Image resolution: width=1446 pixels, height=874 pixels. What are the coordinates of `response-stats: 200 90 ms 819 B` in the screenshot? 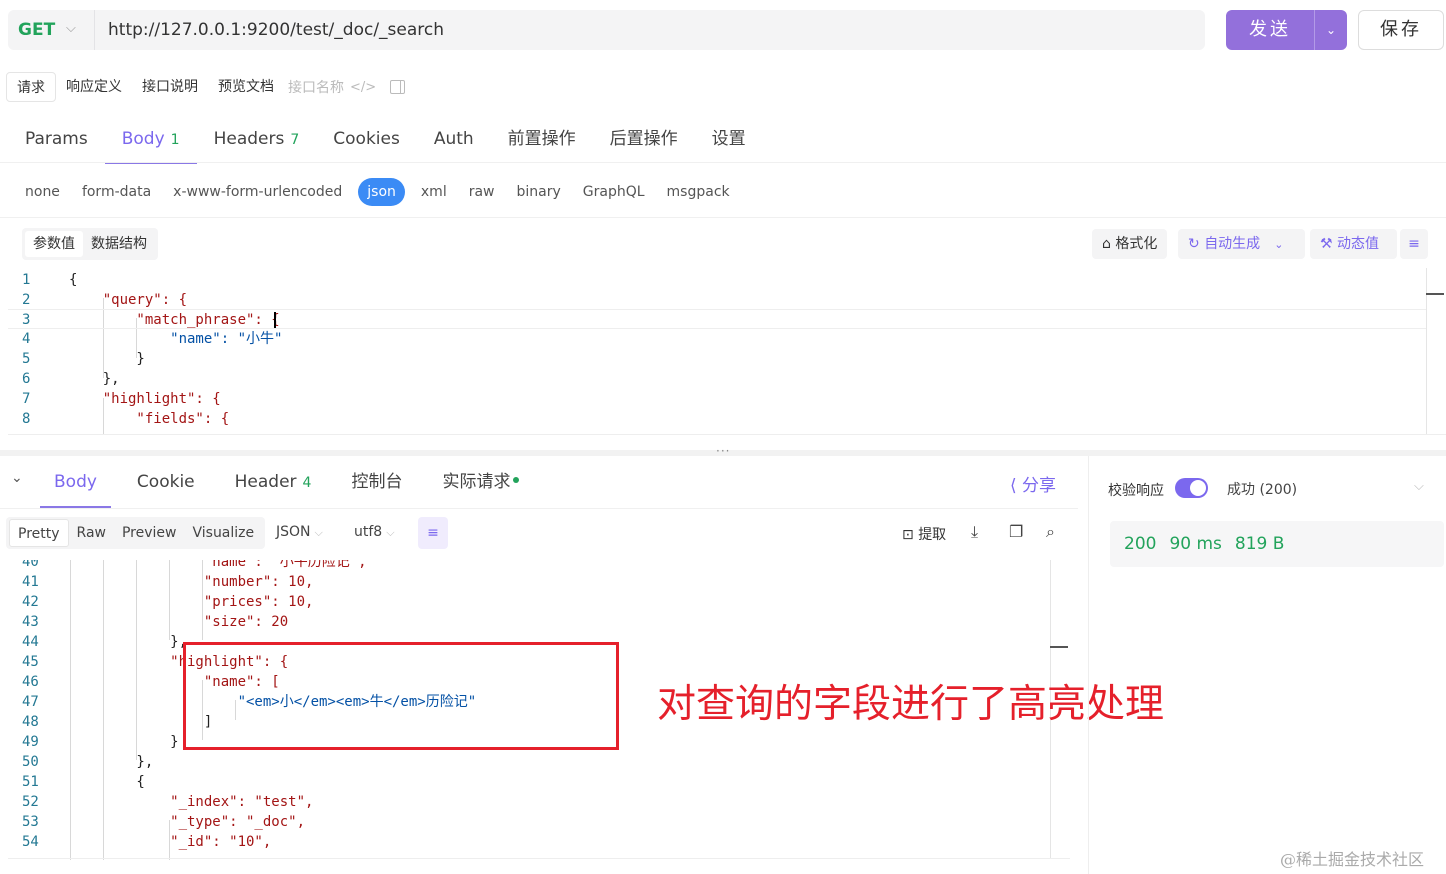 It's located at (1210, 544).